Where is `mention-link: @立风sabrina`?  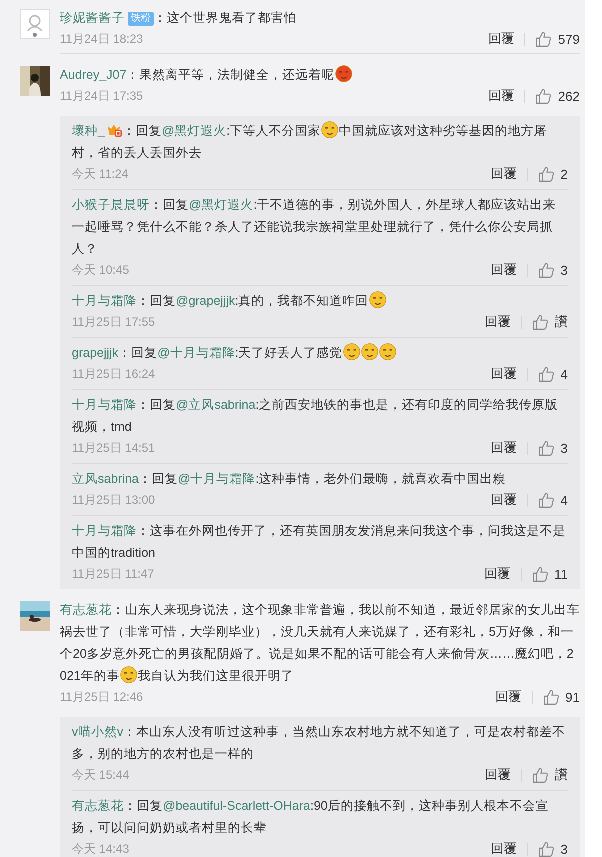 mention-link: @立风sabrina is located at coordinates (216, 405).